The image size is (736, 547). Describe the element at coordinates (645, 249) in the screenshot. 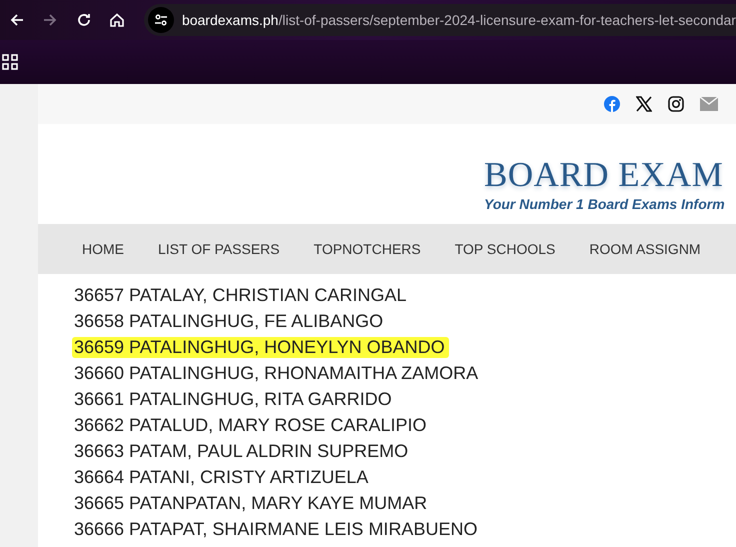

I see `nav-link: ROOM ASSIGNM` at that location.